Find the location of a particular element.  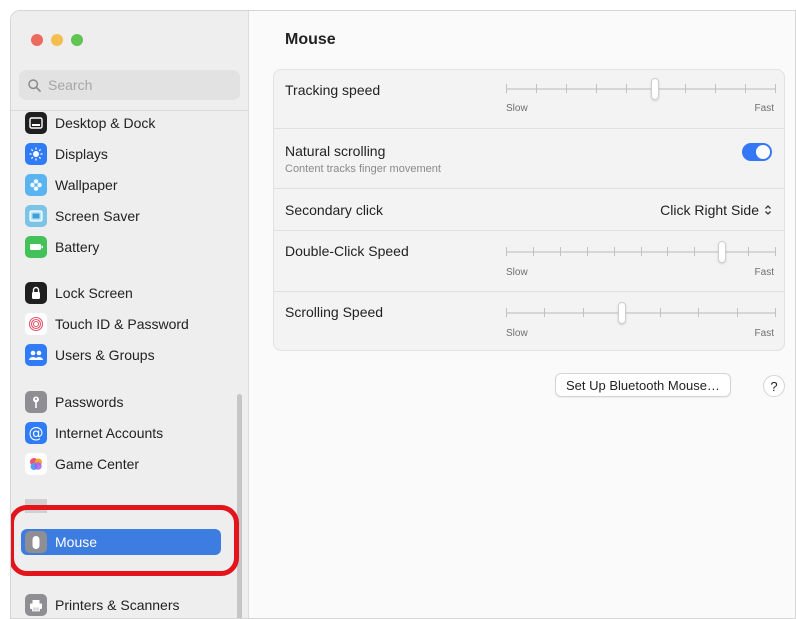

minimize-window-button is located at coordinates (57, 40).